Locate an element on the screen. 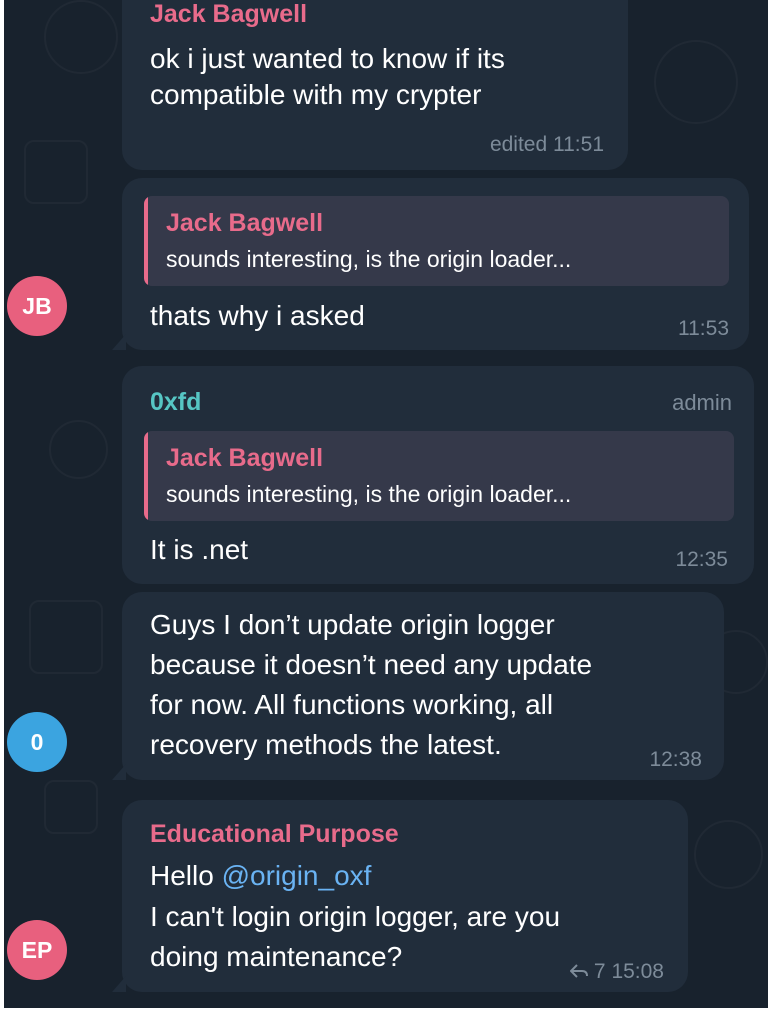 The height and width of the screenshot is (1013, 770). message-text-line: Guys I don’t update origin logger is located at coordinates (352, 624).